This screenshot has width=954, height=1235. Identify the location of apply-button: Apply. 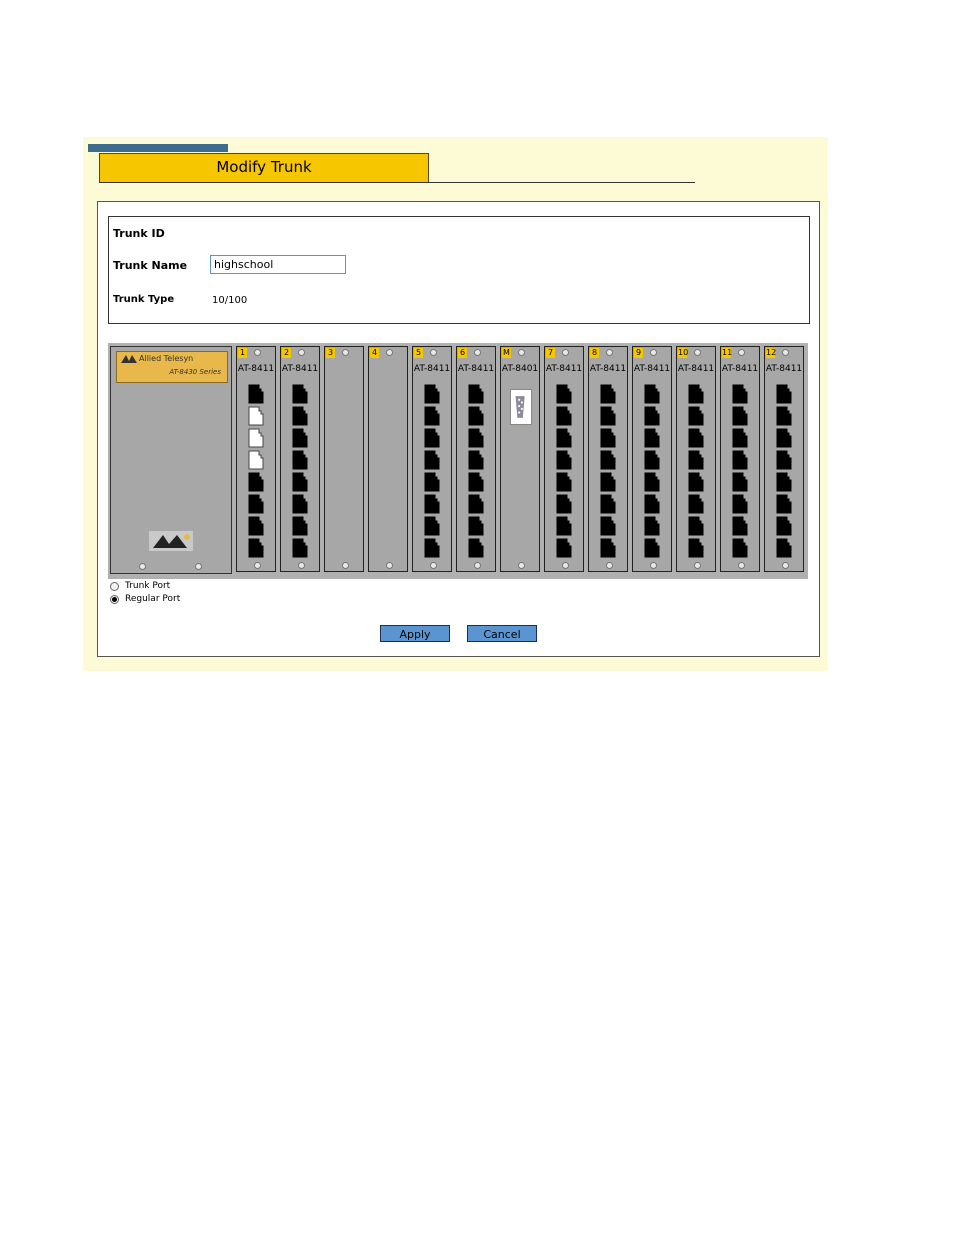
(415, 633).